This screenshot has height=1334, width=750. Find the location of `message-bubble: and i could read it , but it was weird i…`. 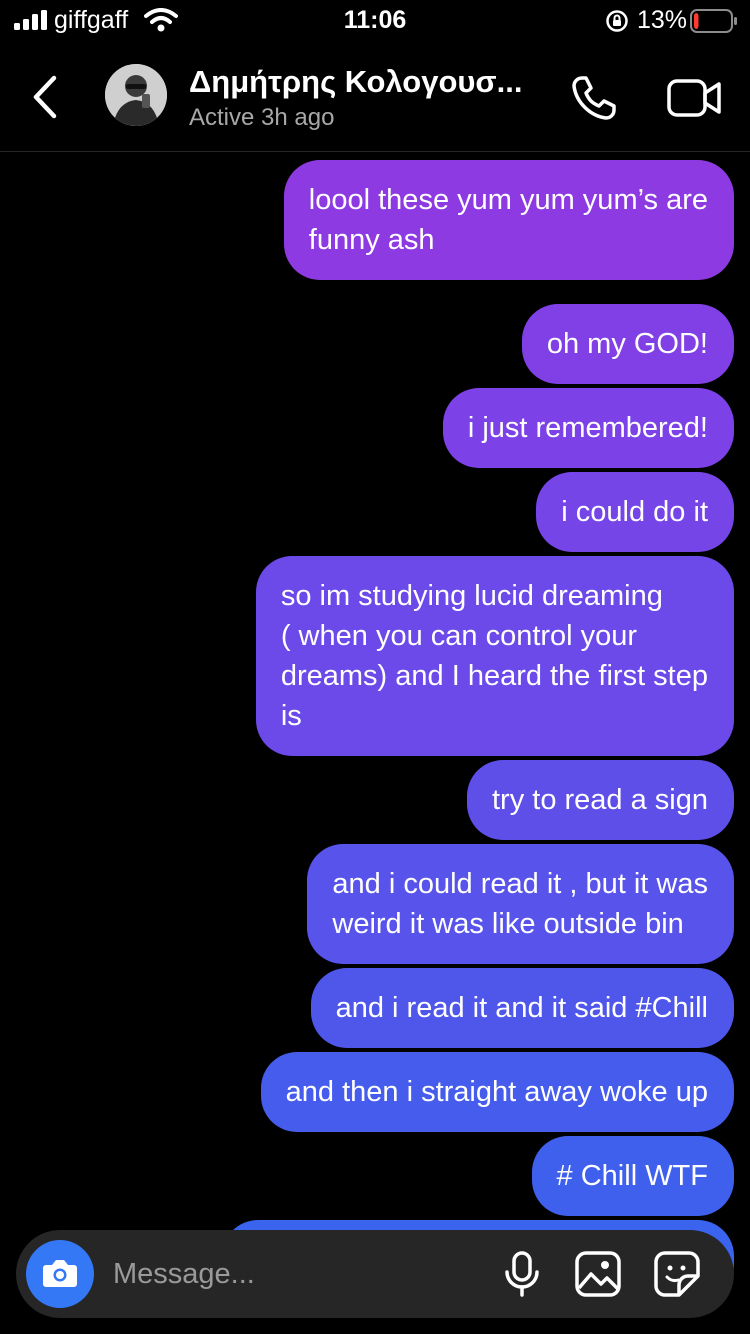

message-bubble: and i could read it , but it was weird i… is located at coordinates (520, 904).